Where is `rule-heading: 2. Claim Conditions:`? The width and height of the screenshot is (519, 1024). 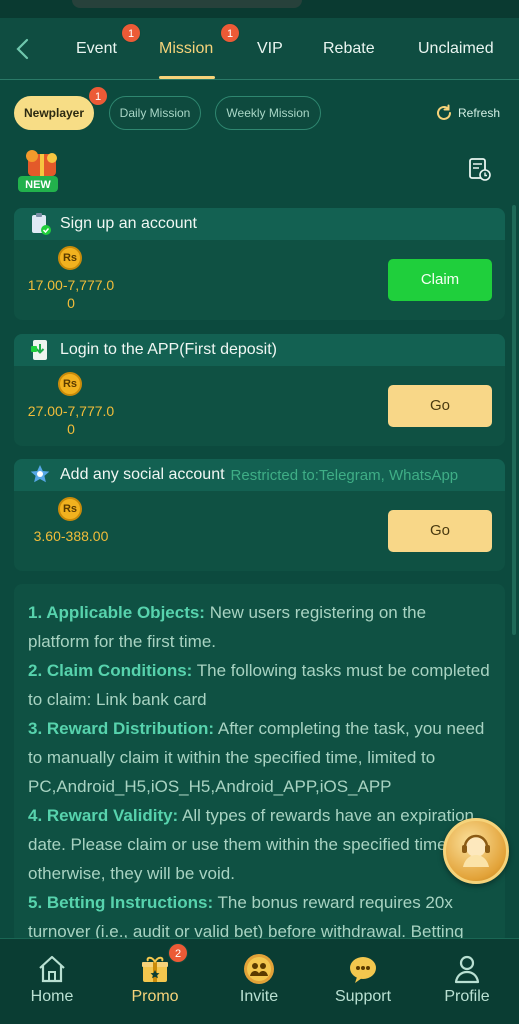 rule-heading: 2. Claim Conditions: is located at coordinates (110, 670).